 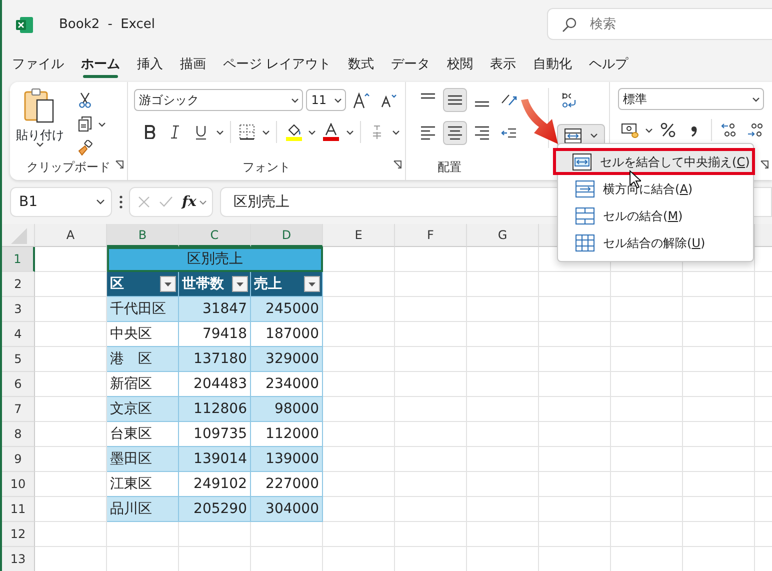 What do you see at coordinates (18, 359) in the screenshot?
I see `row-header: 5` at bounding box center [18, 359].